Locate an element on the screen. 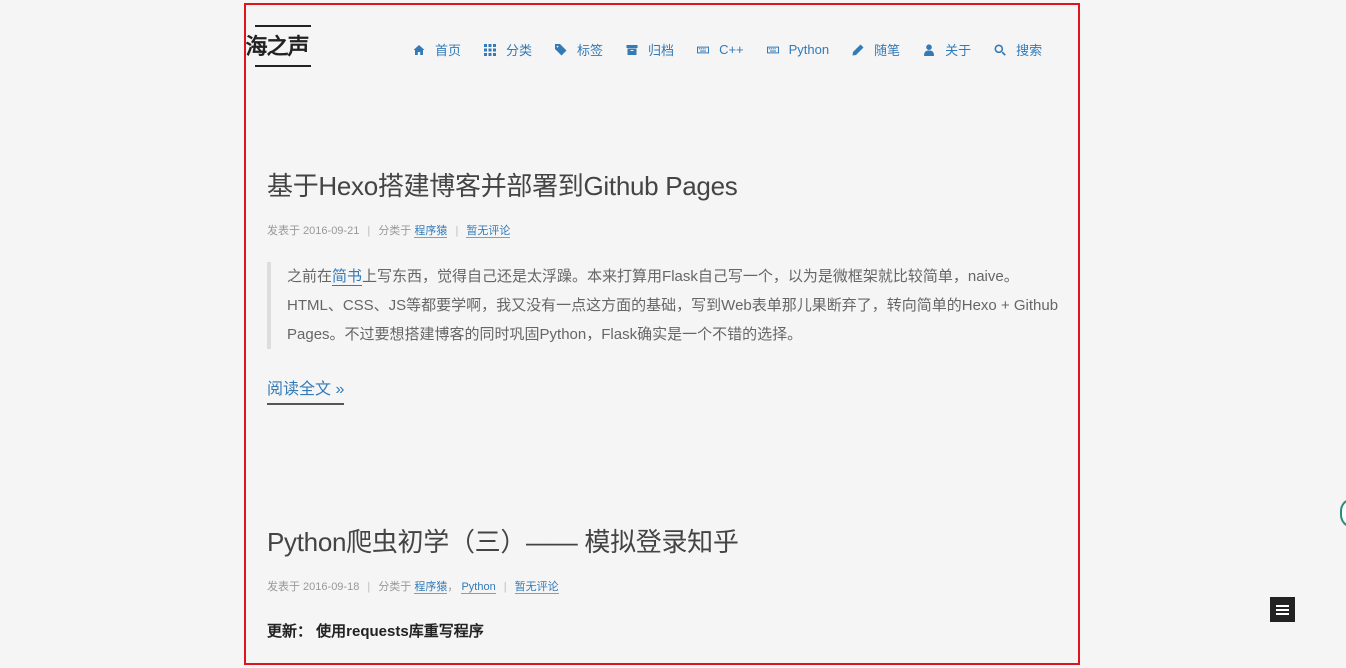 The width and height of the screenshot is (1346, 668). nav-item-archive: 归档 is located at coordinates (649, 49).